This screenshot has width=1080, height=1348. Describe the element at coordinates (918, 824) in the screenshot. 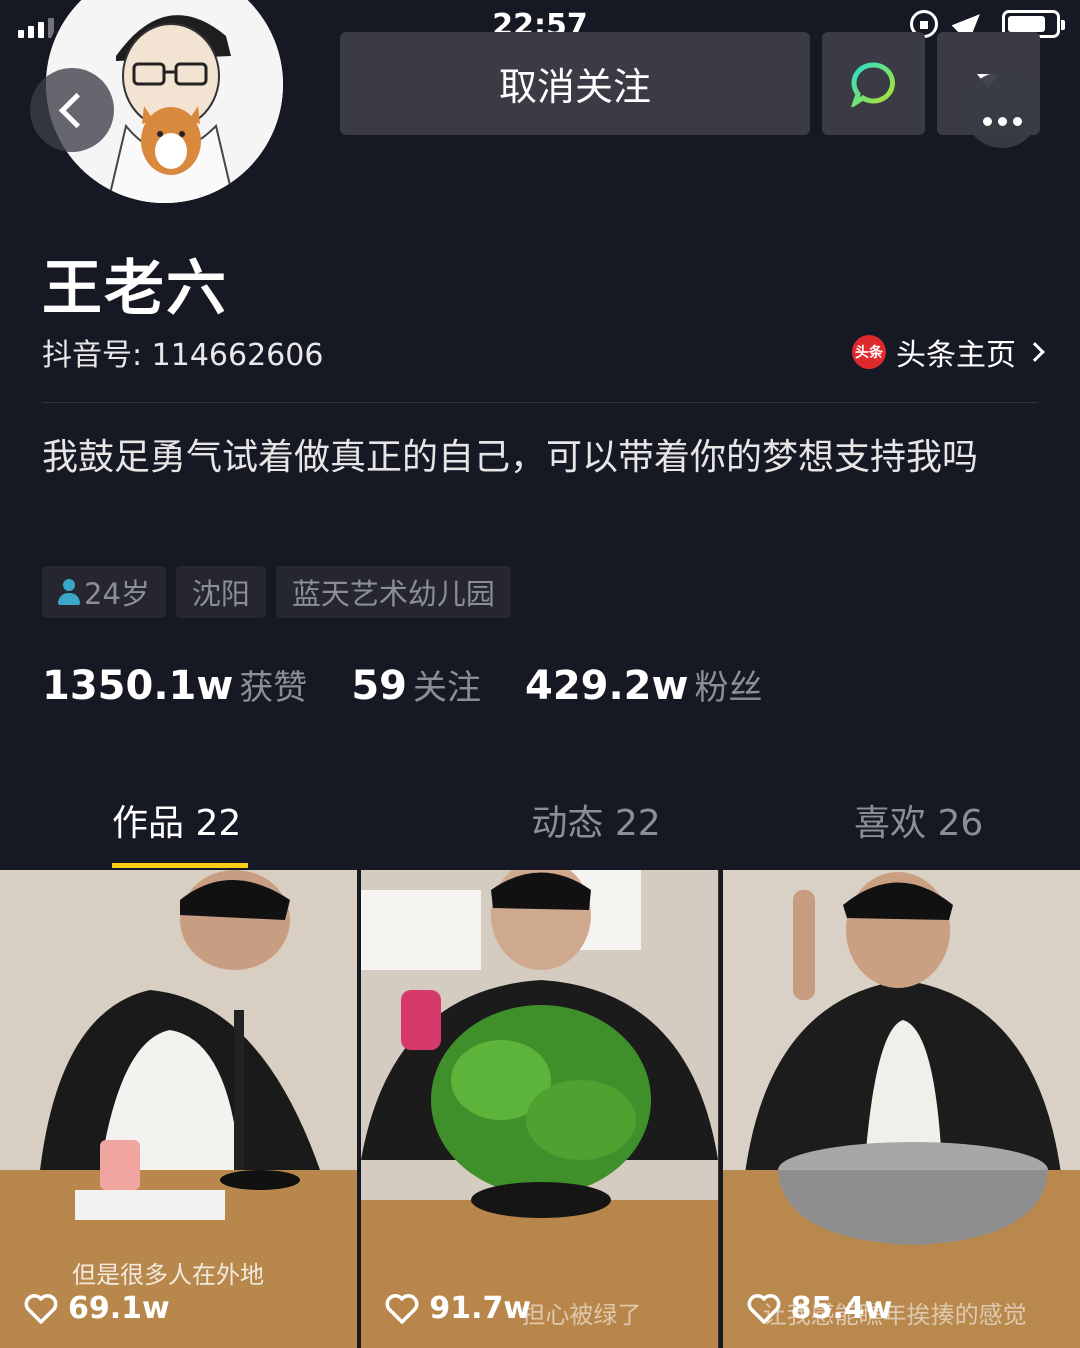

I see `tab-likes: 喜欢 26` at that location.